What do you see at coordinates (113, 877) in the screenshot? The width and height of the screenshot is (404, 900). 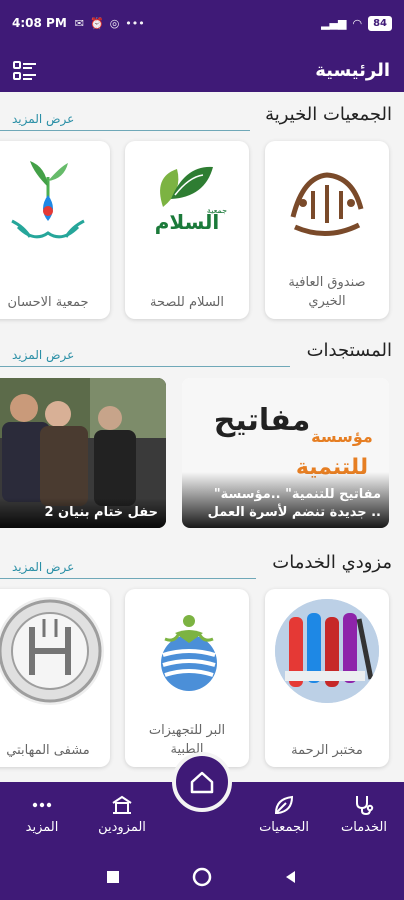 I see `recents-icon` at bounding box center [113, 877].